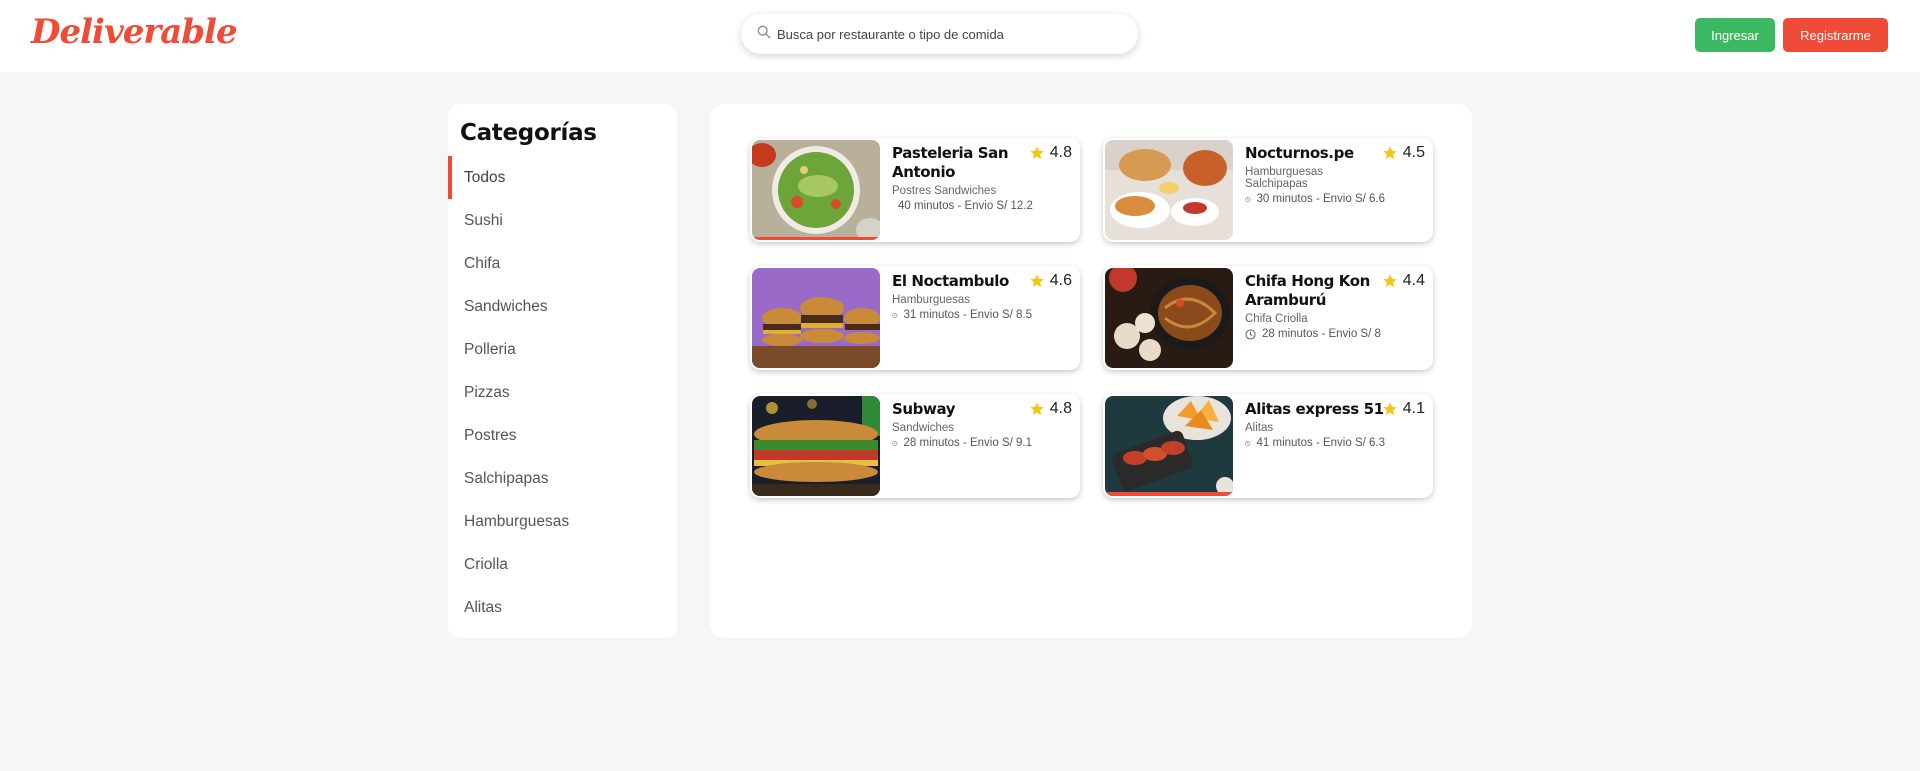 This screenshot has width=1920, height=771. I want to click on top-header: Deliverable Ingresar Registrarme, so click(960, 36).